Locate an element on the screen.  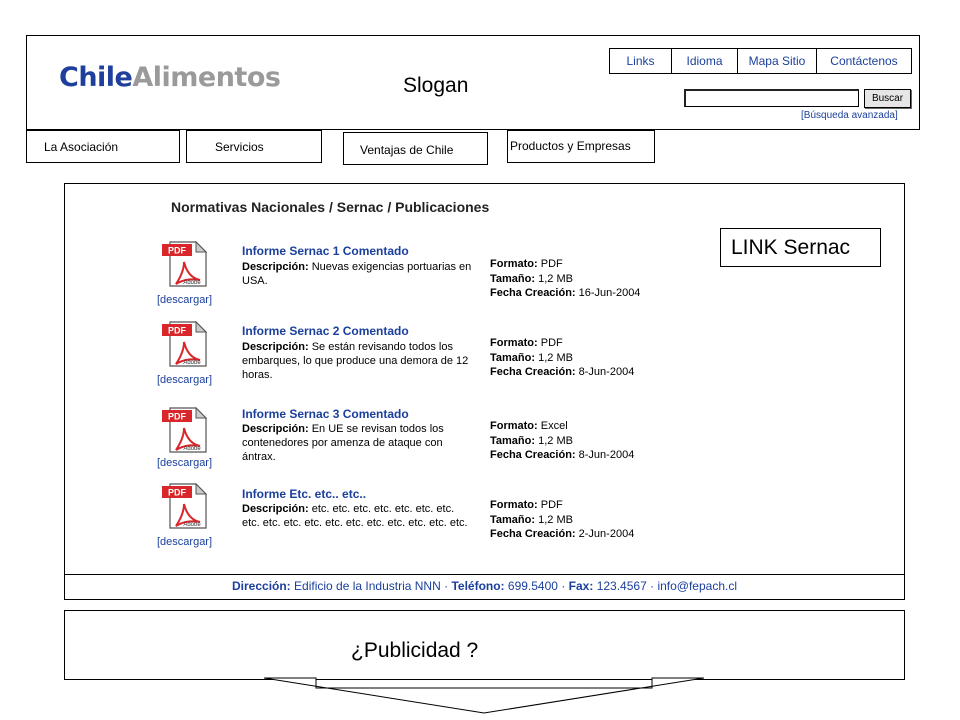
tab-la-asociacion: La Asociación is located at coordinates (103, 146).